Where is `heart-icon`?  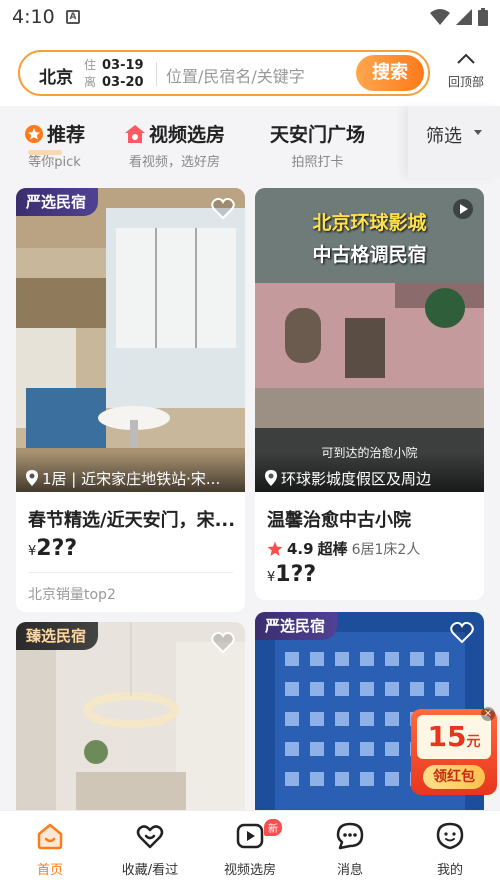
heart-icon is located at coordinates (150, 837).